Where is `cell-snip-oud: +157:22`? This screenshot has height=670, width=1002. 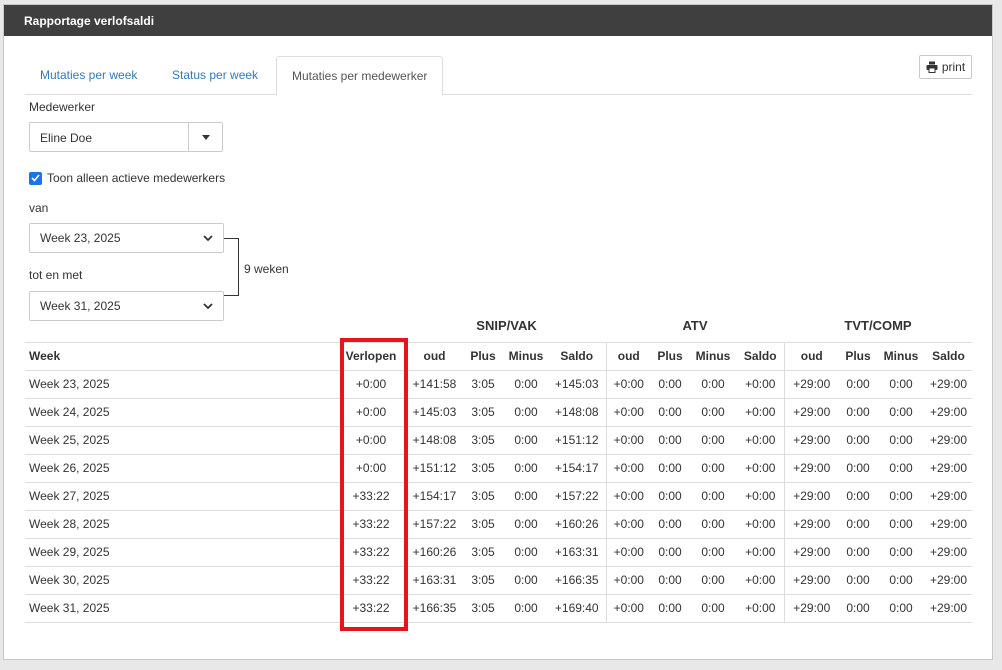
cell-snip-oud: +157:22 is located at coordinates (434, 524).